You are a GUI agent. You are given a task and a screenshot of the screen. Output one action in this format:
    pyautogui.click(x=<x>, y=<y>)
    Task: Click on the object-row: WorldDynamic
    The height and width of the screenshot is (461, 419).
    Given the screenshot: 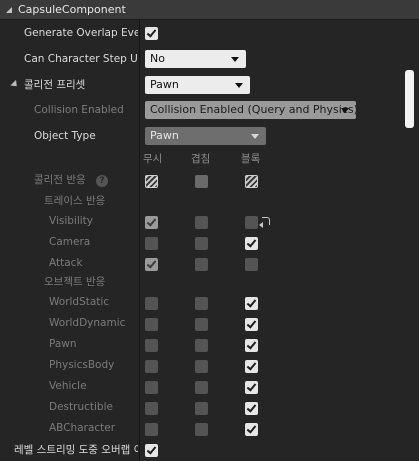 What is the action you would take?
    pyautogui.click(x=200, y=323)
    